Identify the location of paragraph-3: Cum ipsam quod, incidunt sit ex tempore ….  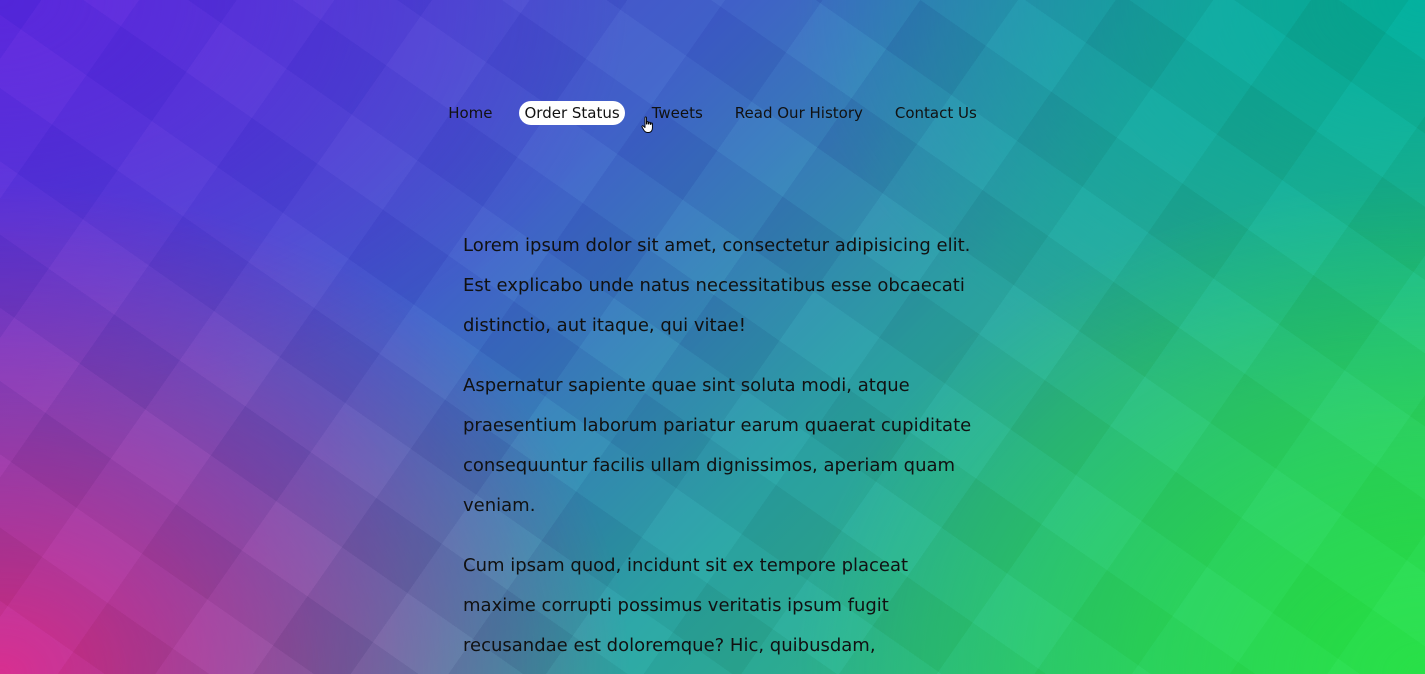
(686, 605).